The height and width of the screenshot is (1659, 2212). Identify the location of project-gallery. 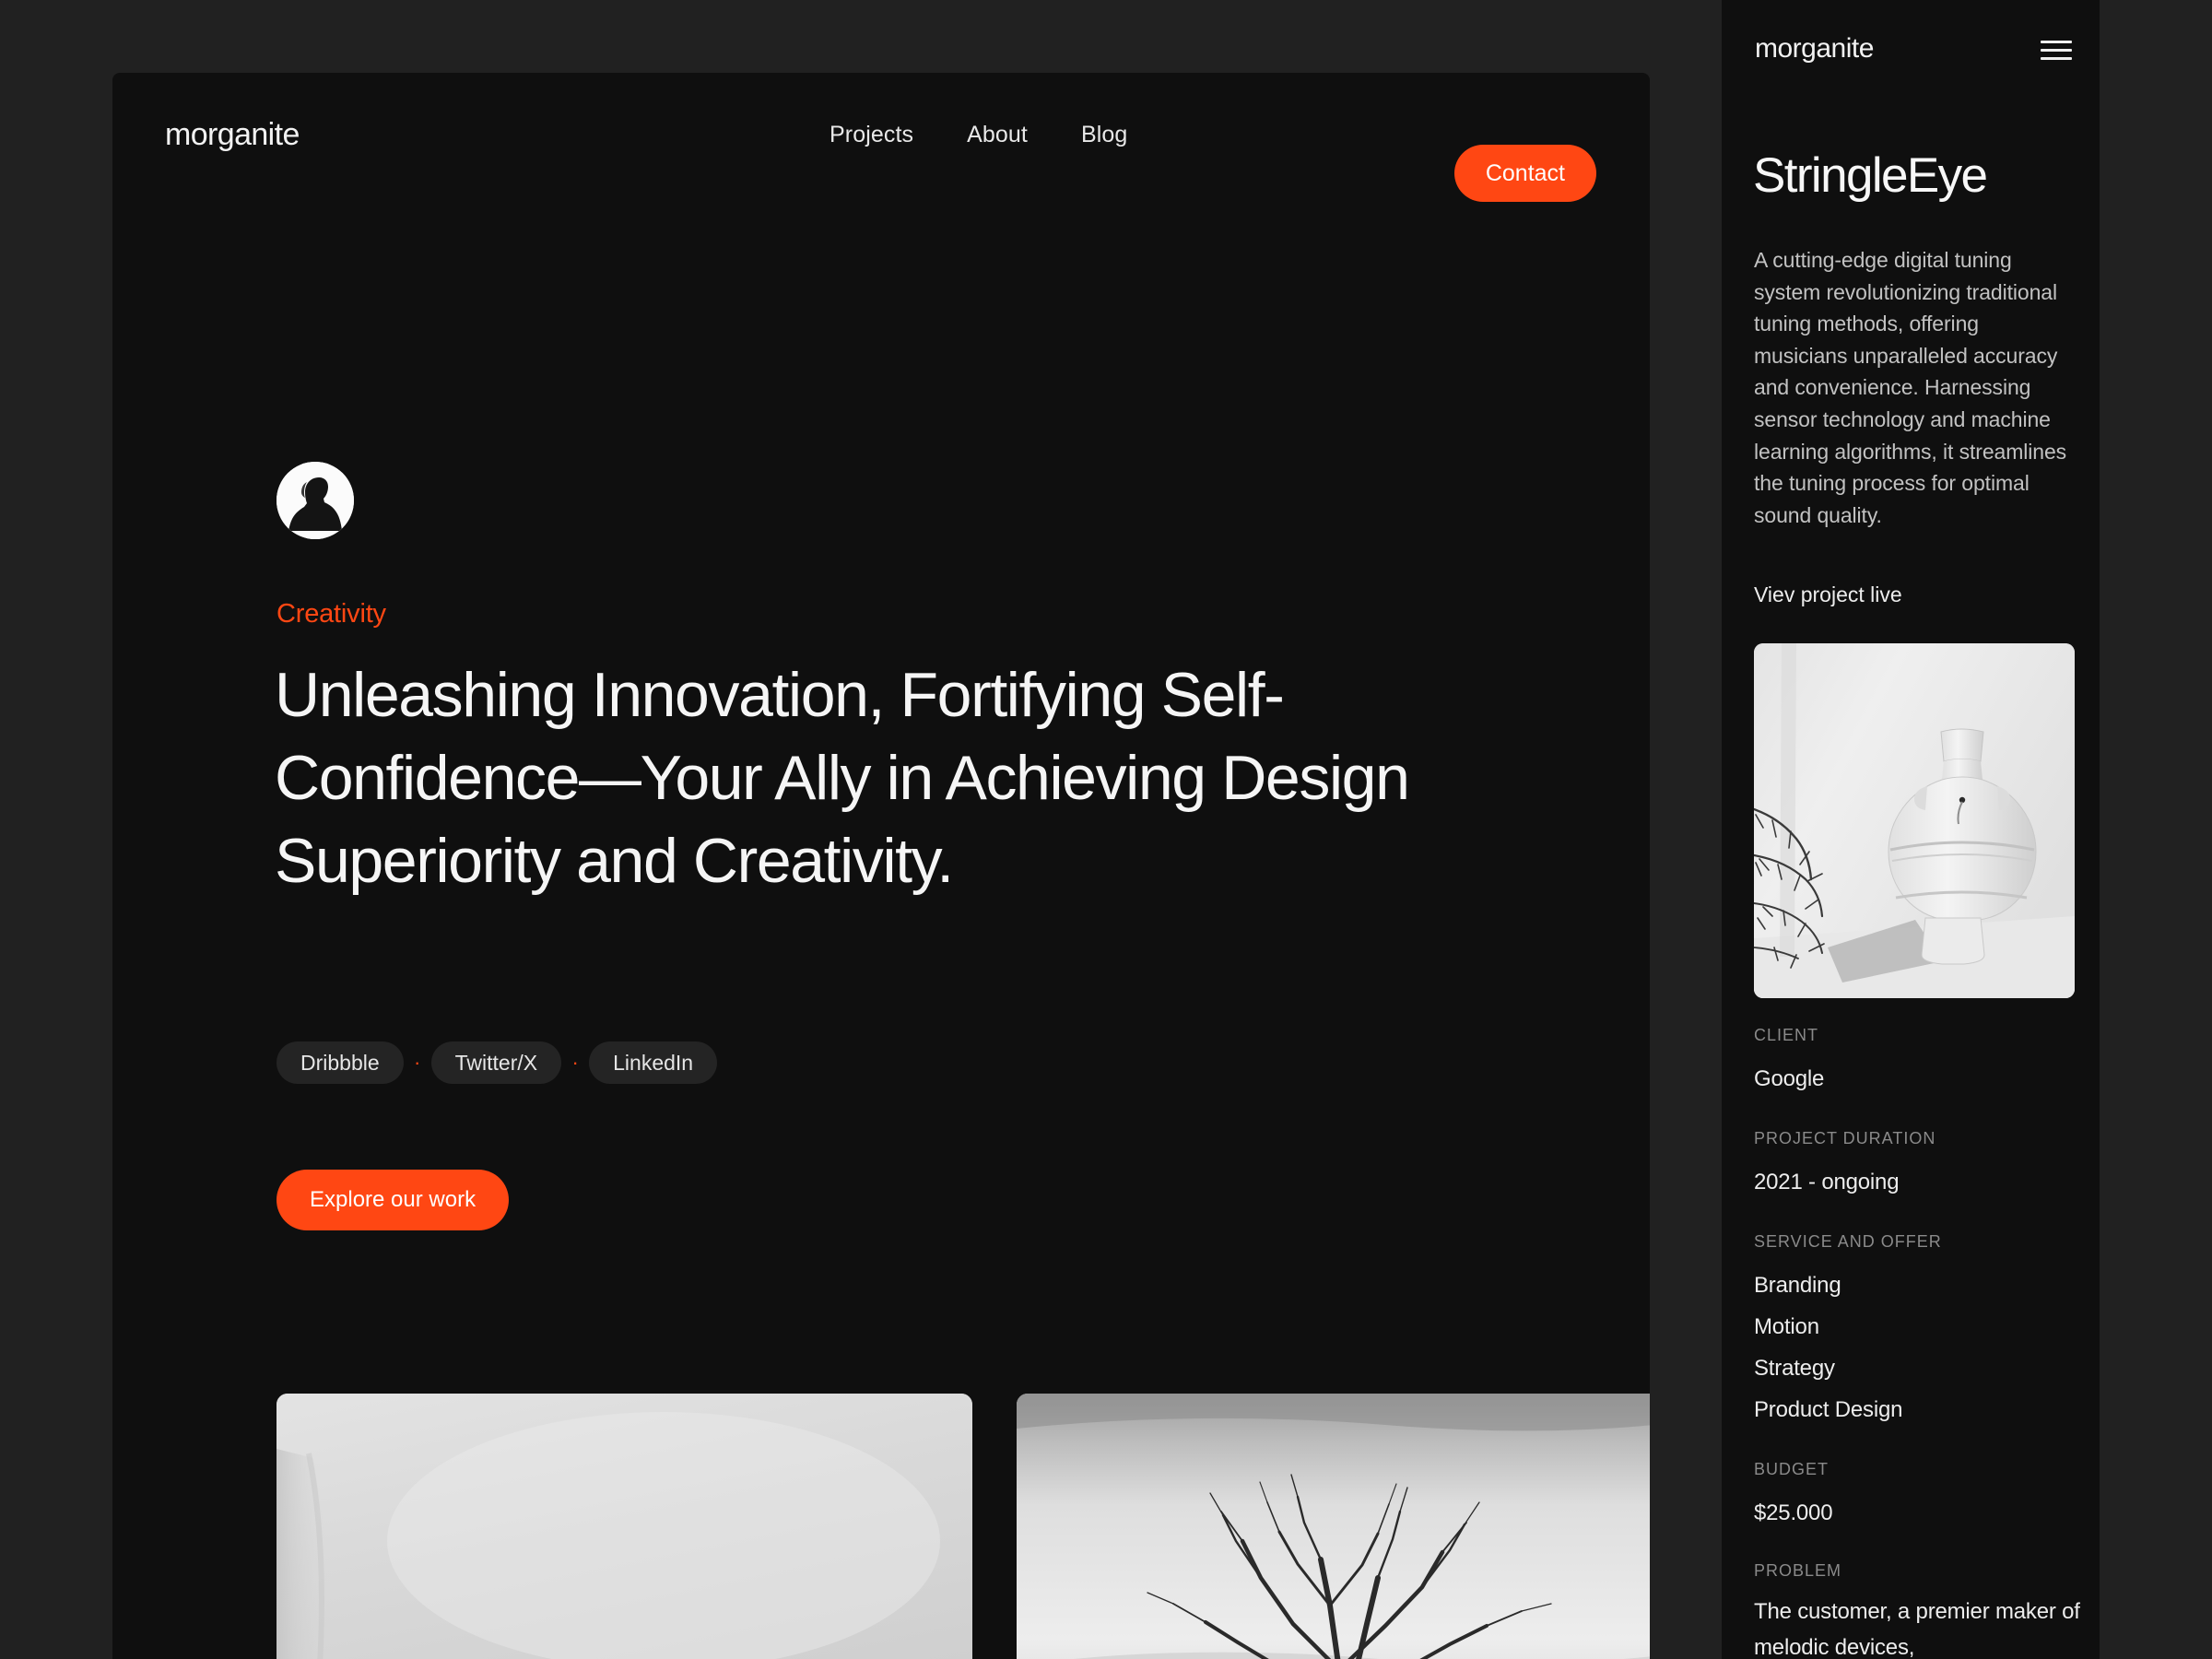
(963, 1526).